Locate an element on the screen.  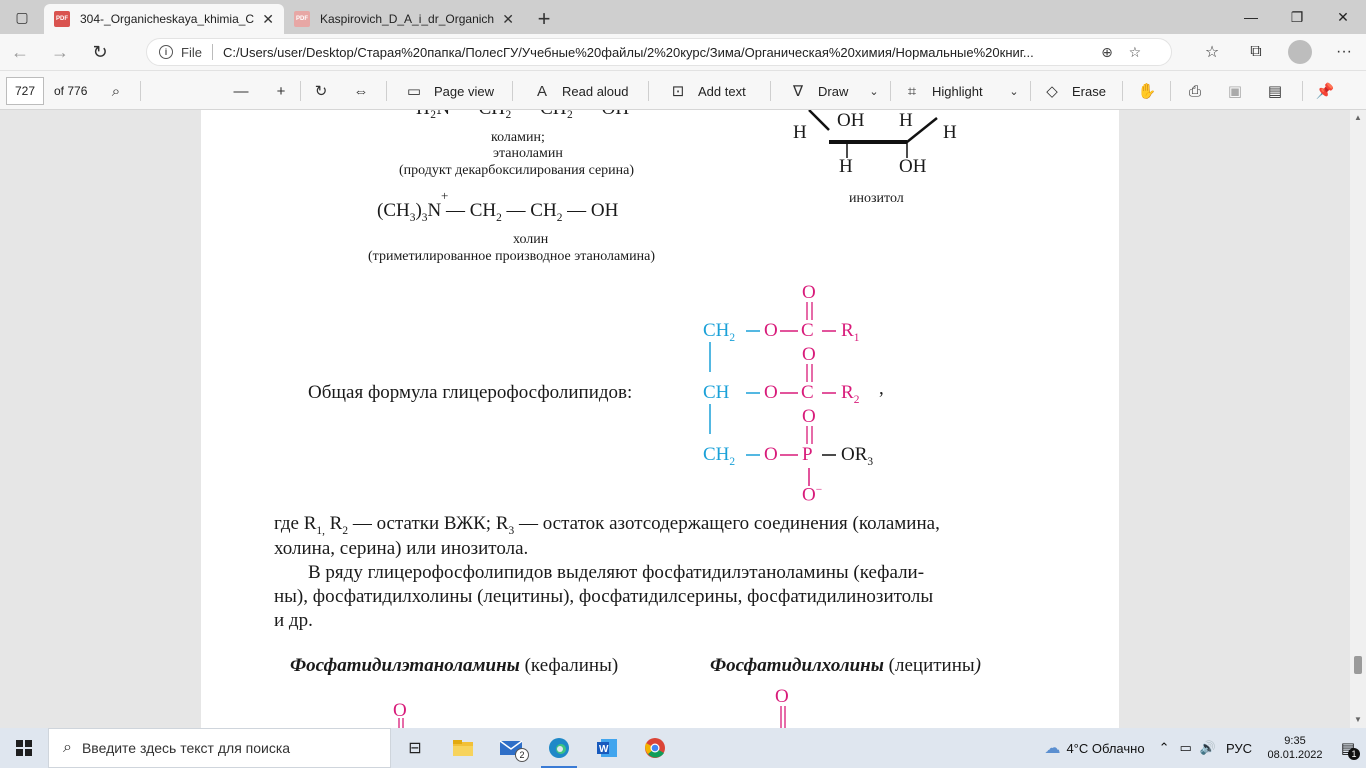
notification-badge: 1 is located at coordinates (1354, 754).